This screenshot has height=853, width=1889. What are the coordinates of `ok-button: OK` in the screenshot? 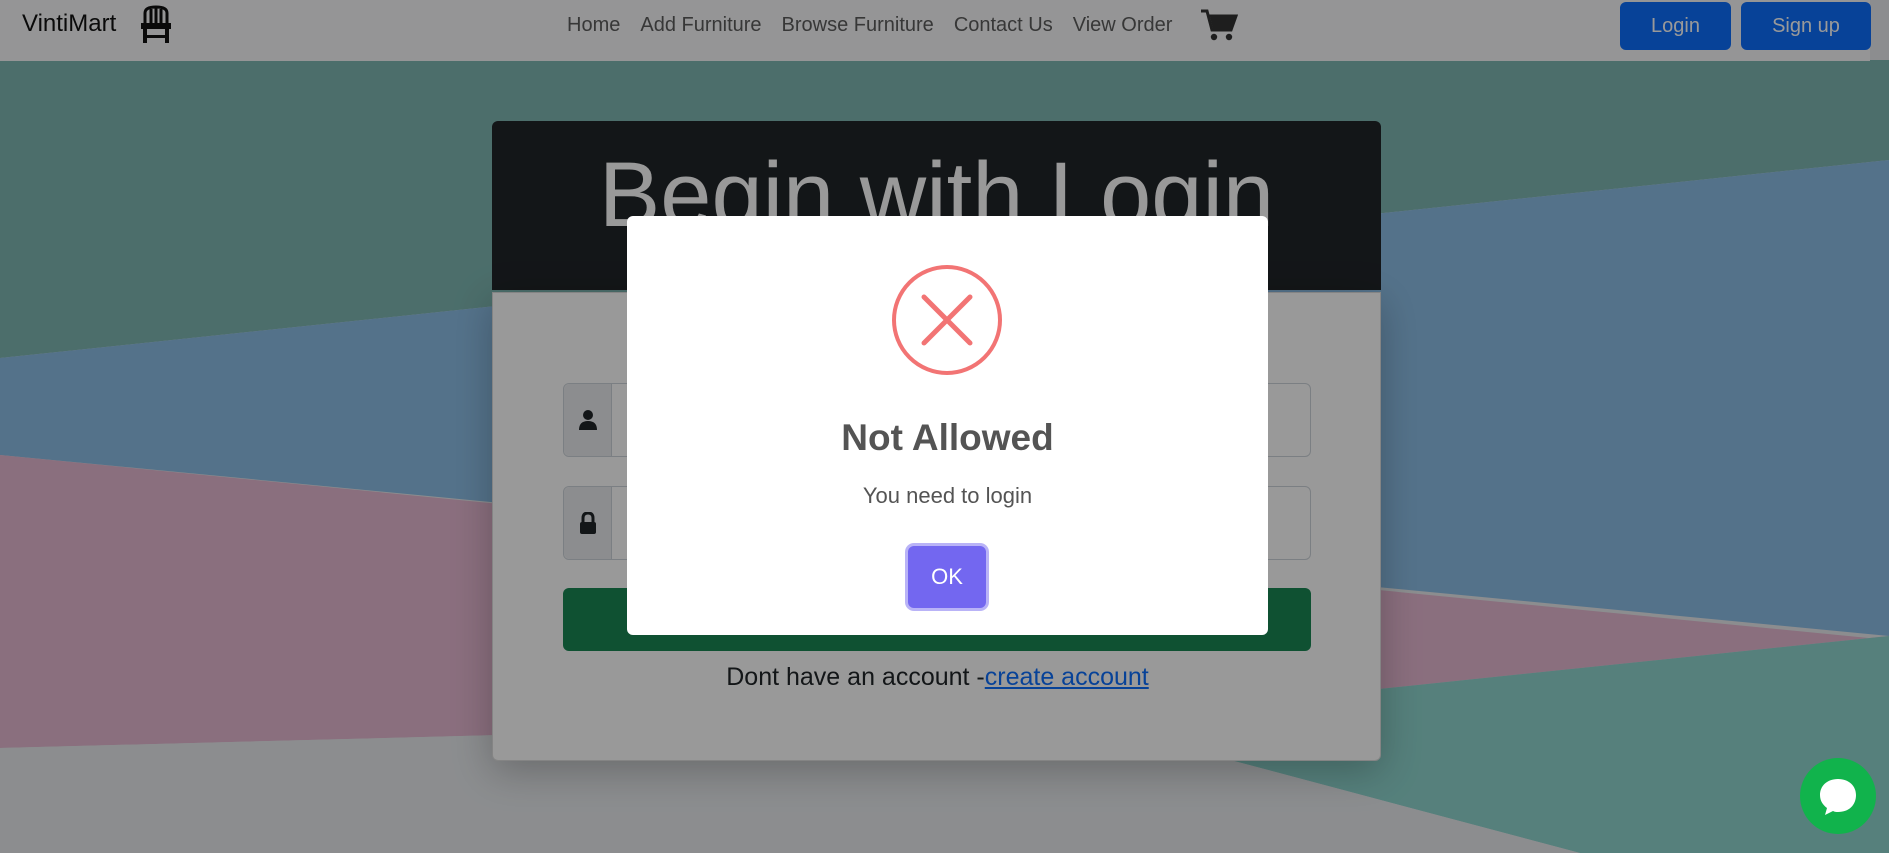 It's located at (947, 577).